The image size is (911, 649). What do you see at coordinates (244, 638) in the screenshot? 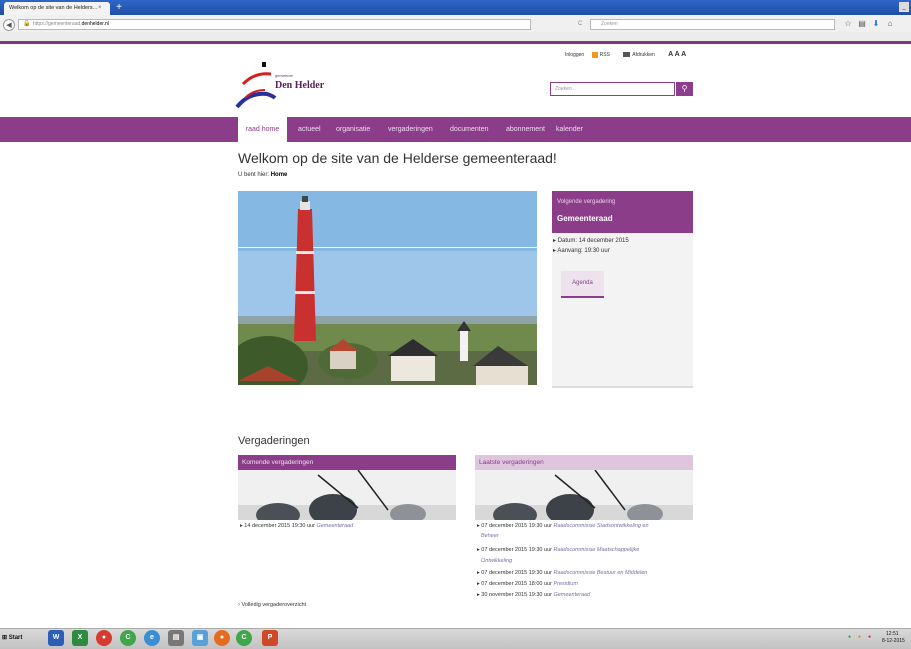
I see `green-app-2-icon: C` at bounding box center [244, 638].